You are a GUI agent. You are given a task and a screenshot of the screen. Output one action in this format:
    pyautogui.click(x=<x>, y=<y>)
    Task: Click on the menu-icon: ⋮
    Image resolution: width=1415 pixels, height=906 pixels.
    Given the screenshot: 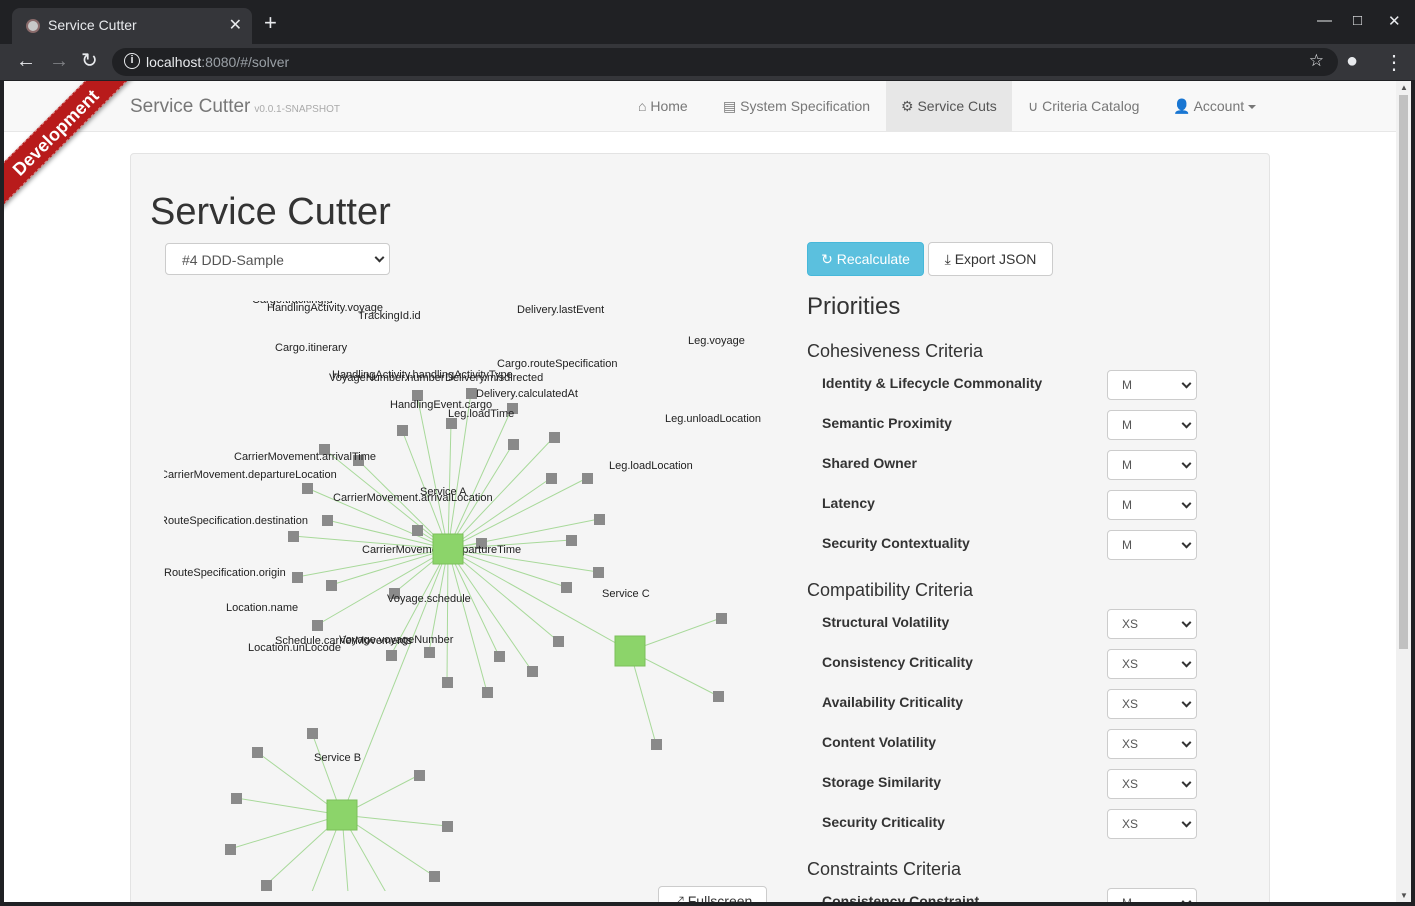 What is the action you would take?
    pyautogui.click(x=1394, y=62)
    